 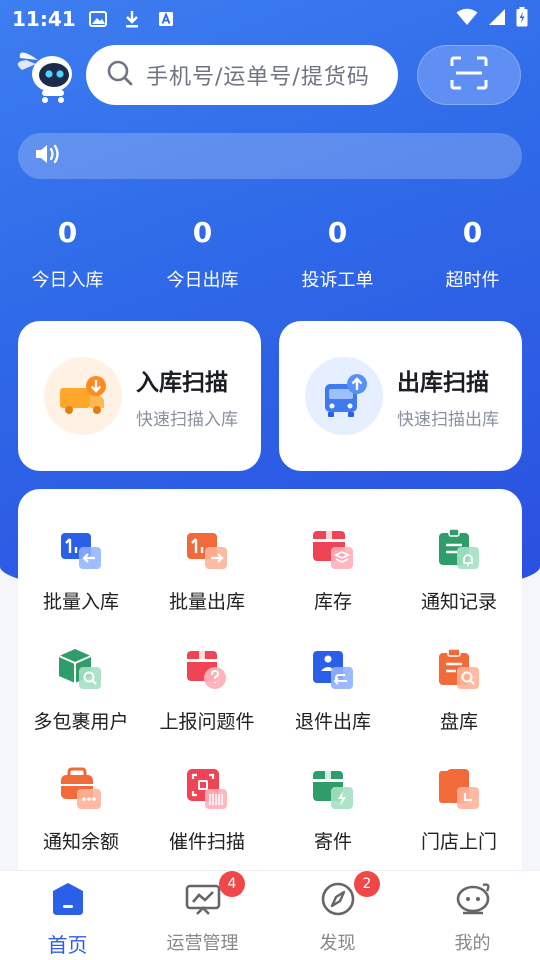 I want to click on tab-home: 首页, so click(x=67, y=915).